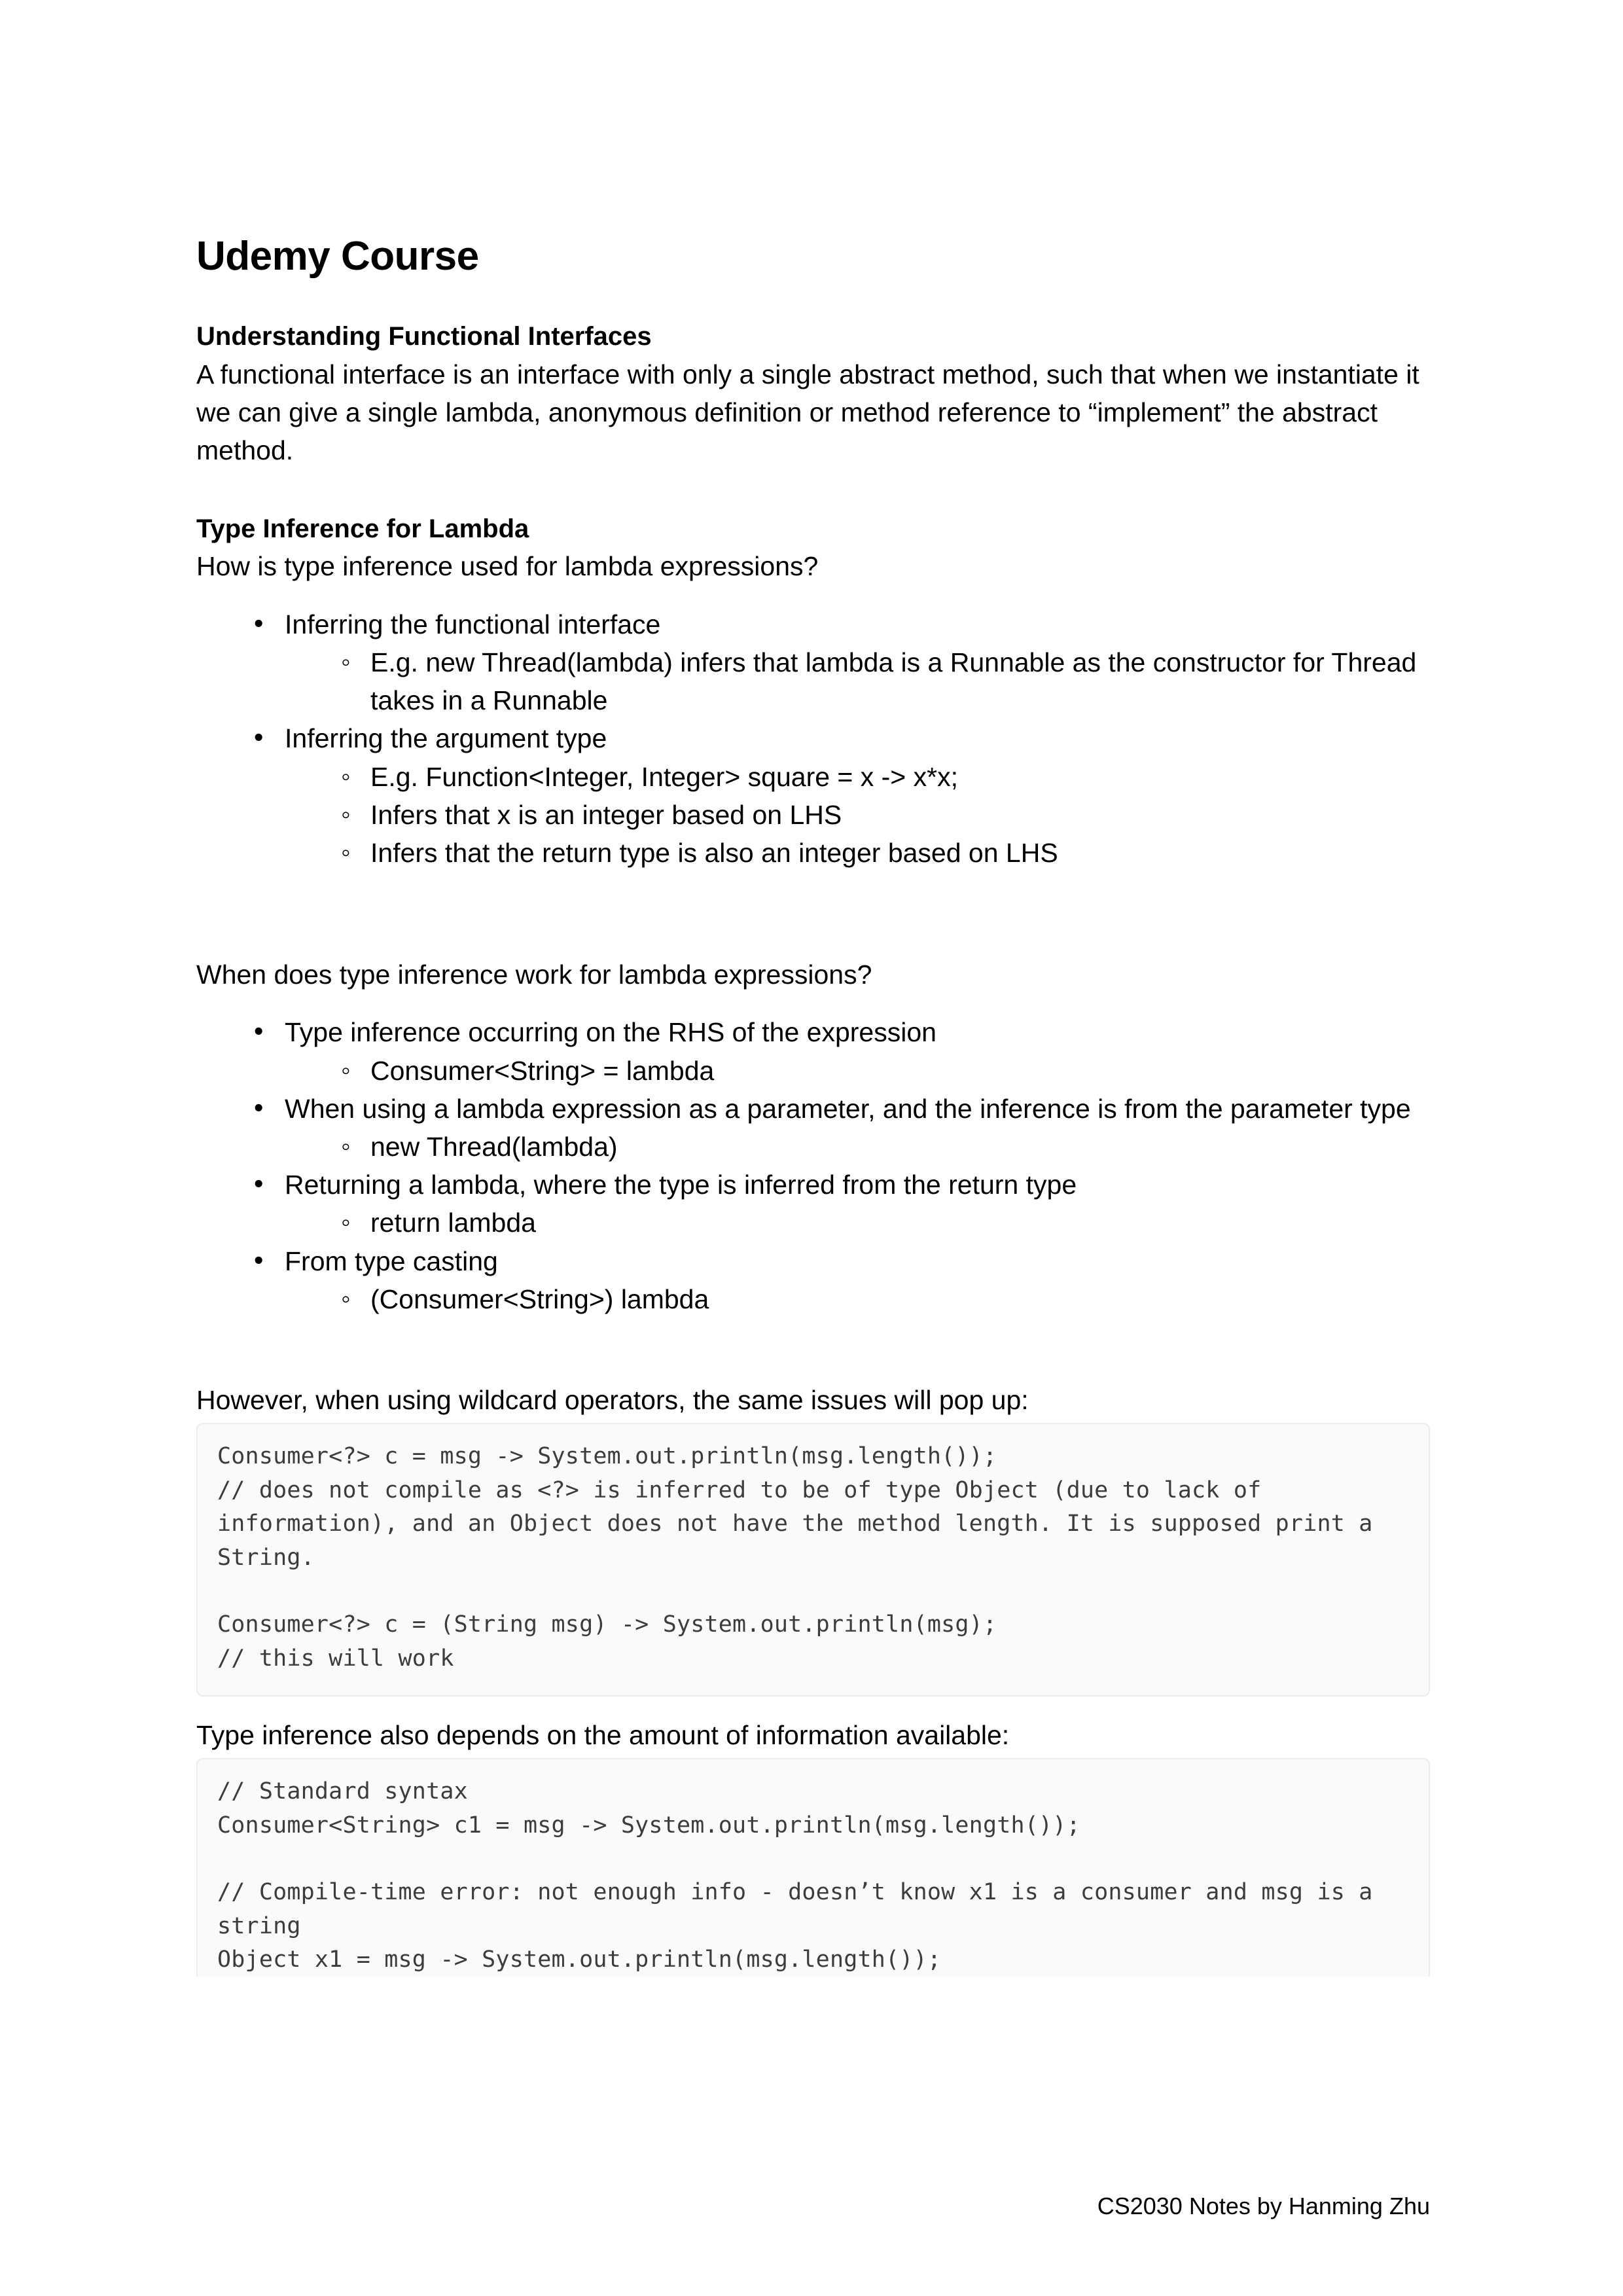  What do you see at coordinates (1263, 2206) in the screenshot?
I see `page-footer: CS2030 Notes by Hanming Zhu` at bounding box center [1263, 2206].